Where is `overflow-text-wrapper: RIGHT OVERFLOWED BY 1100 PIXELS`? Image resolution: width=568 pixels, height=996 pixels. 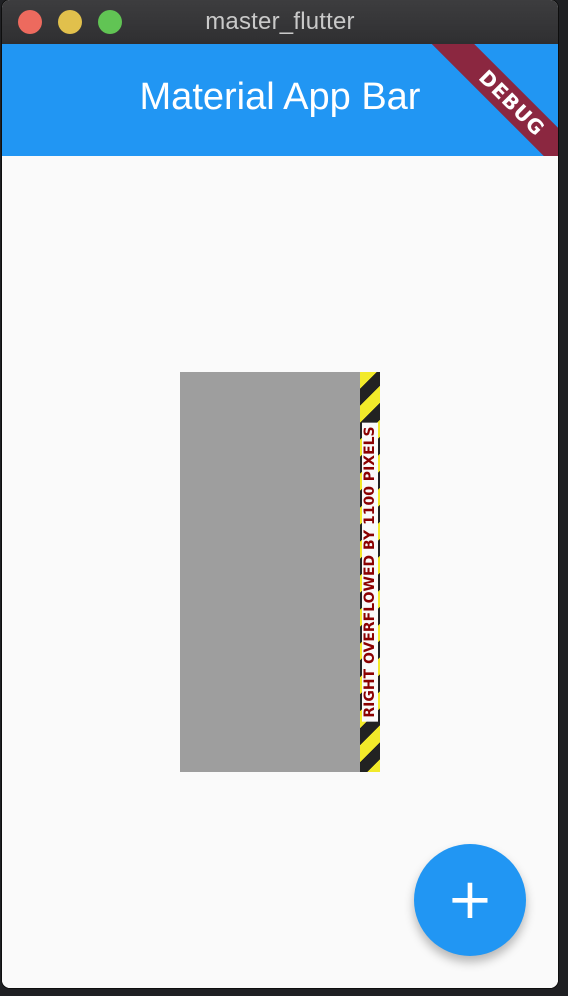 overflow-text-wrapper: RIGHT OVERFLOWED BY 1100 PIXELS is located at coordinates (370, 572).